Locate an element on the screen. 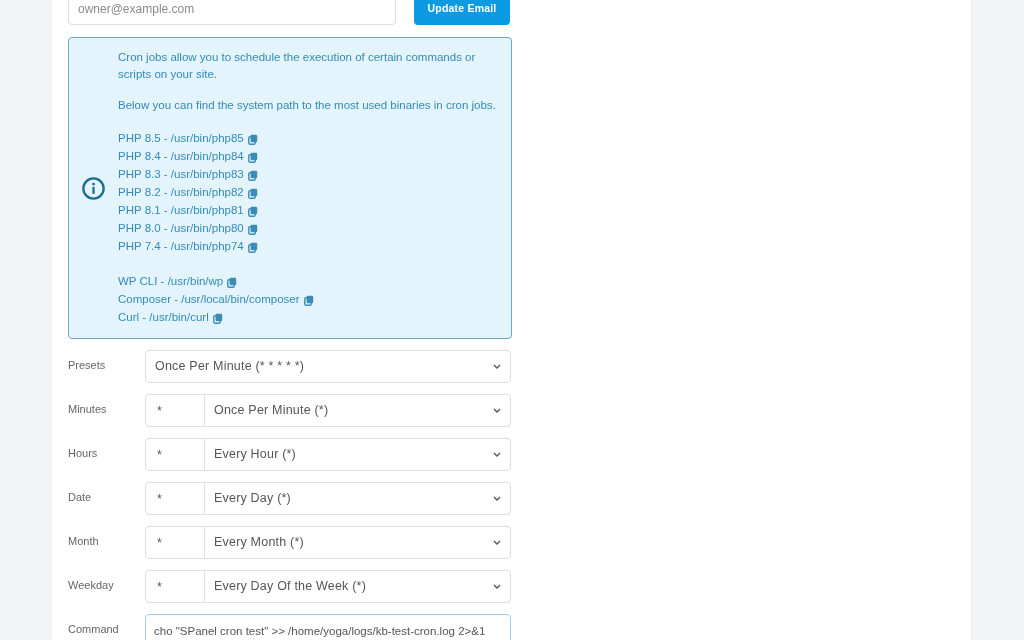 The height and width of the screenshot is (640, 1024). binary-path-text: PHP 8.3 - /usr/bin/php83 is located at coordinates (181, 175).